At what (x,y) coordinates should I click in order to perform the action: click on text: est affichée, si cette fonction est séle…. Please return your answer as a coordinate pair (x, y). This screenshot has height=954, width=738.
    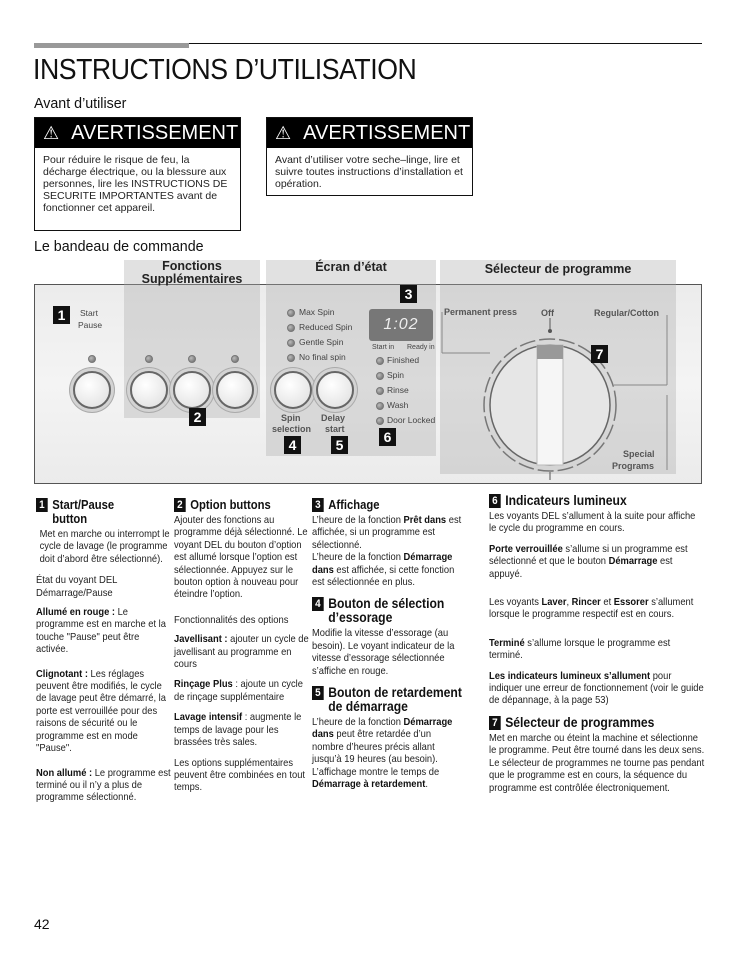
    Looking at the image, I should click on (383, 576).